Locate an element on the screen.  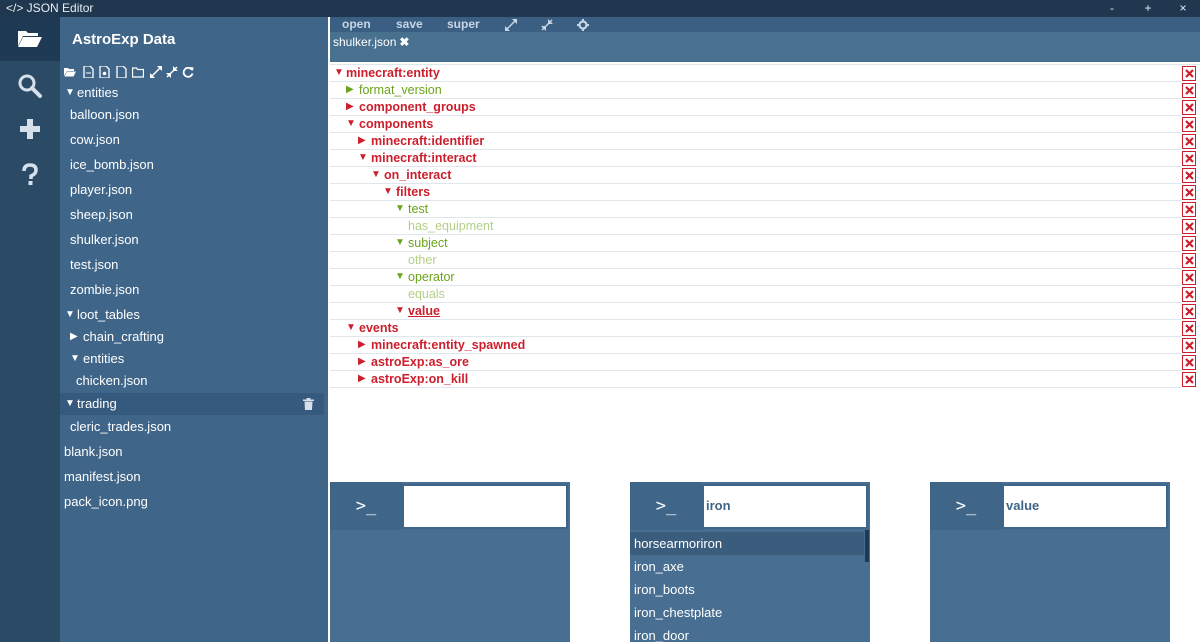
tree-file-manifest: manifest.json is located at coordinates (192, 477).